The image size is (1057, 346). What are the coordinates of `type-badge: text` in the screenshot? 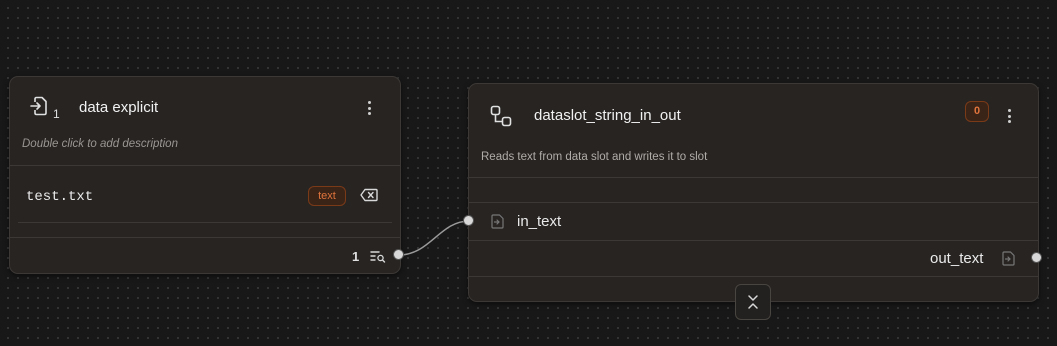 It's located at (327, 196).